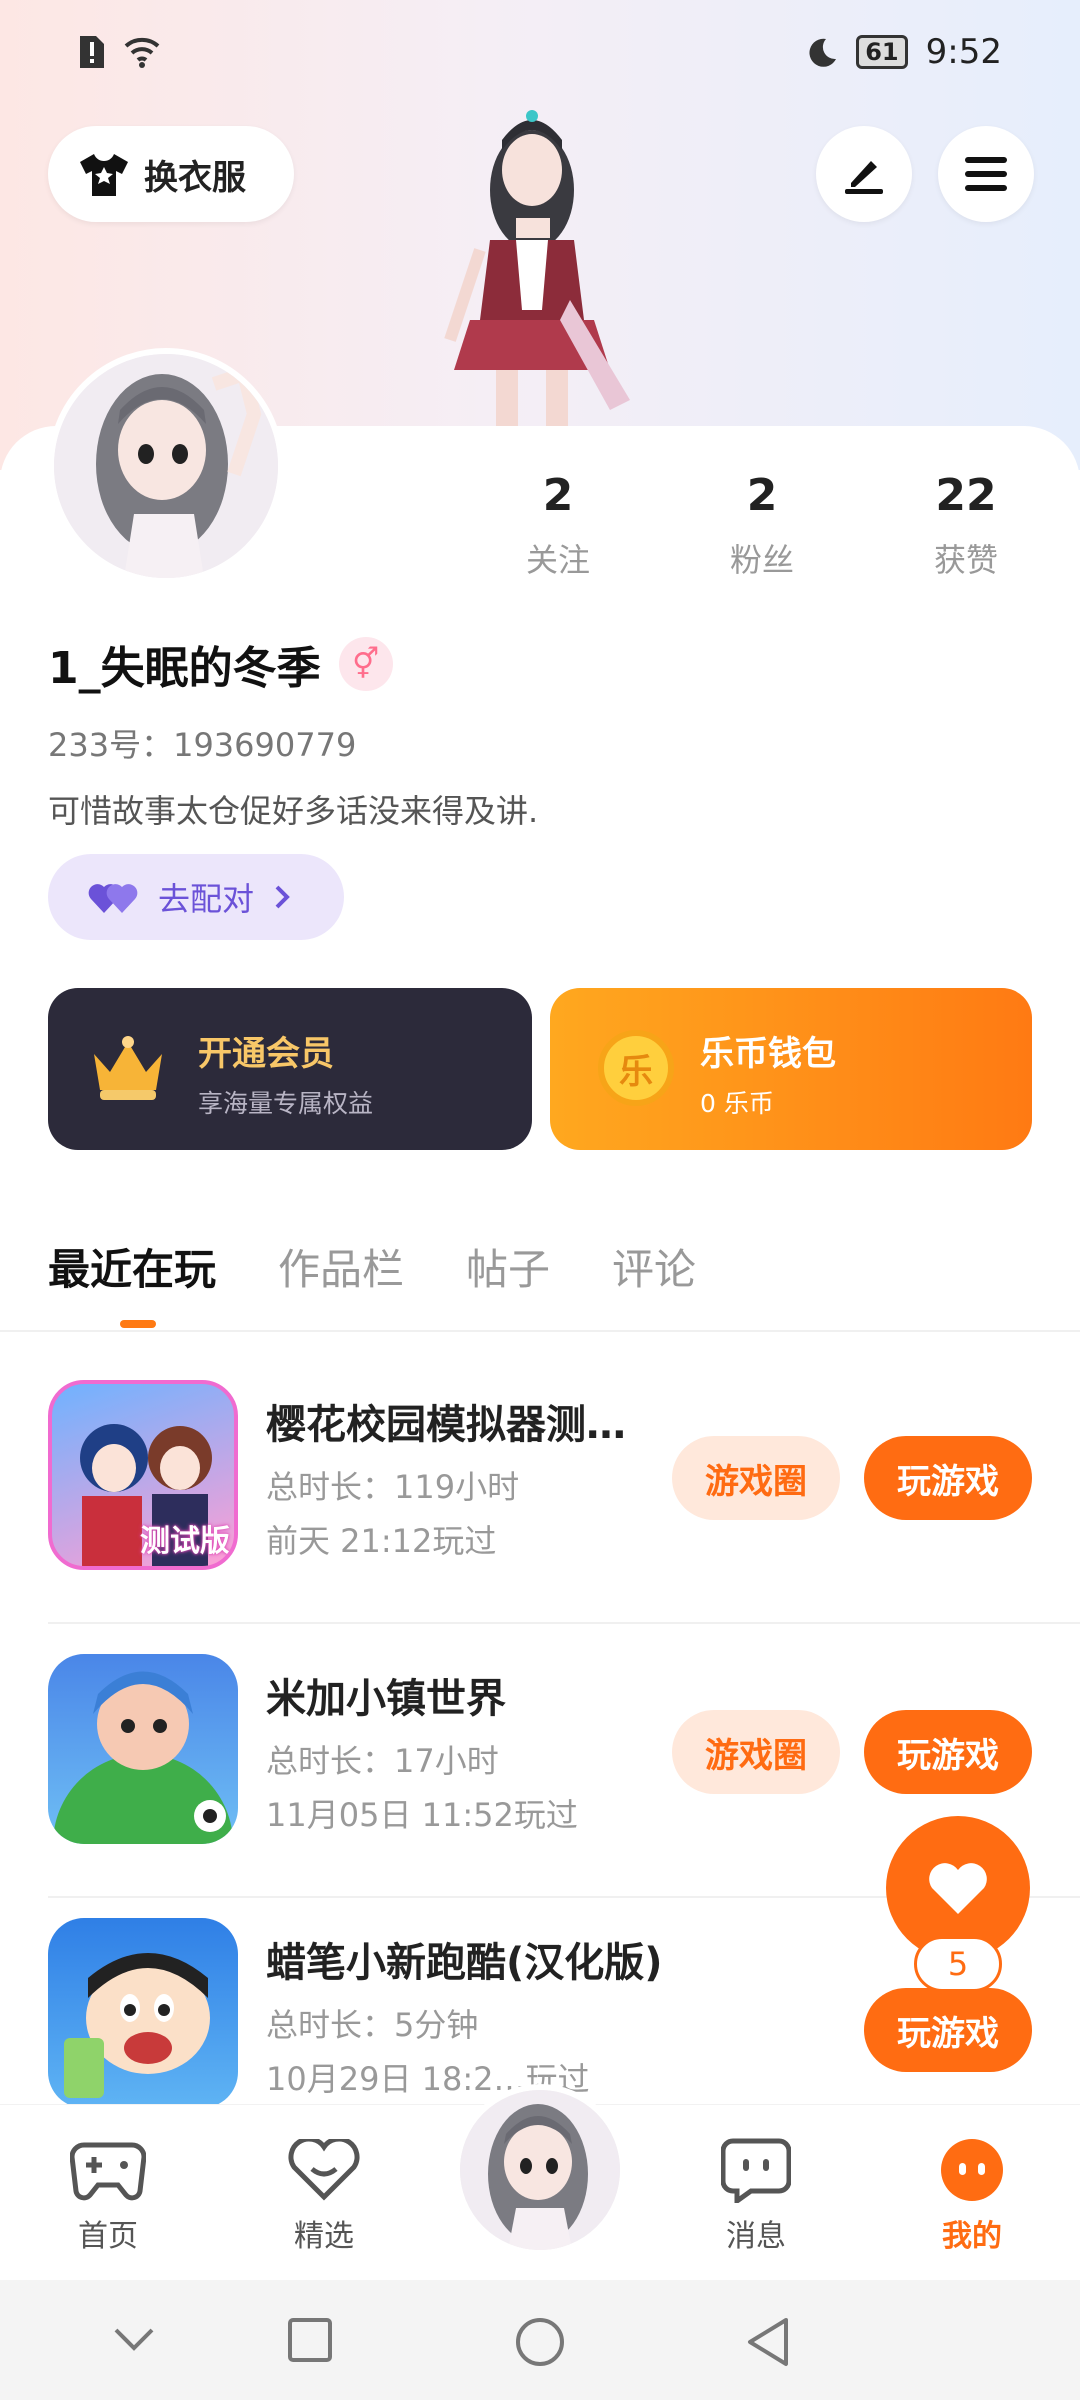 The height and width of the screenshot is (2400, 1080). I want to click on game-icon-crayon-shinchan, so click(143, 2011).